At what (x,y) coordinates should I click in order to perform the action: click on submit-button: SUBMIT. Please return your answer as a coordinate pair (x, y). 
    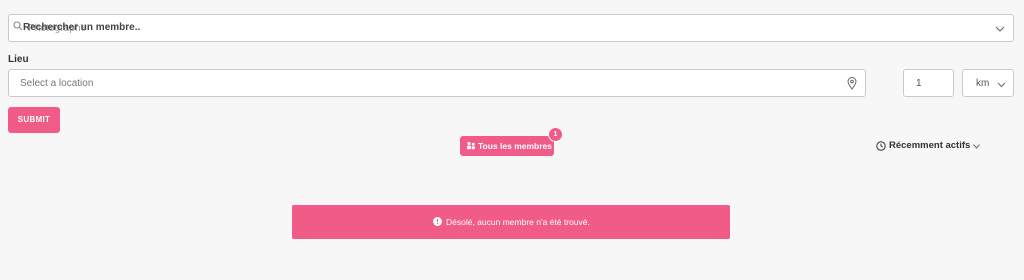
    Looking at the image, I should click on (34, 120).